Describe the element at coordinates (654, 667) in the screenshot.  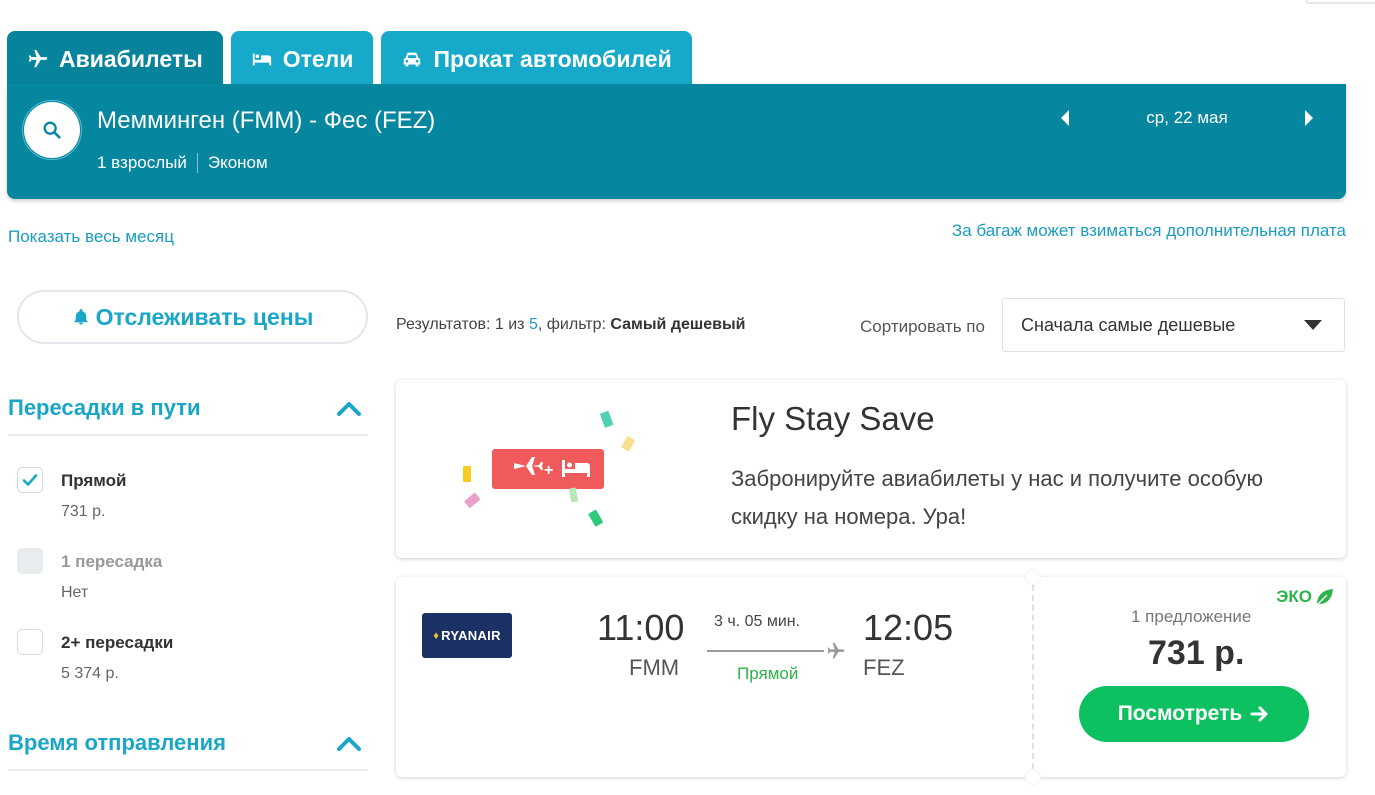
I see `departure-airport: FMM` at that location.